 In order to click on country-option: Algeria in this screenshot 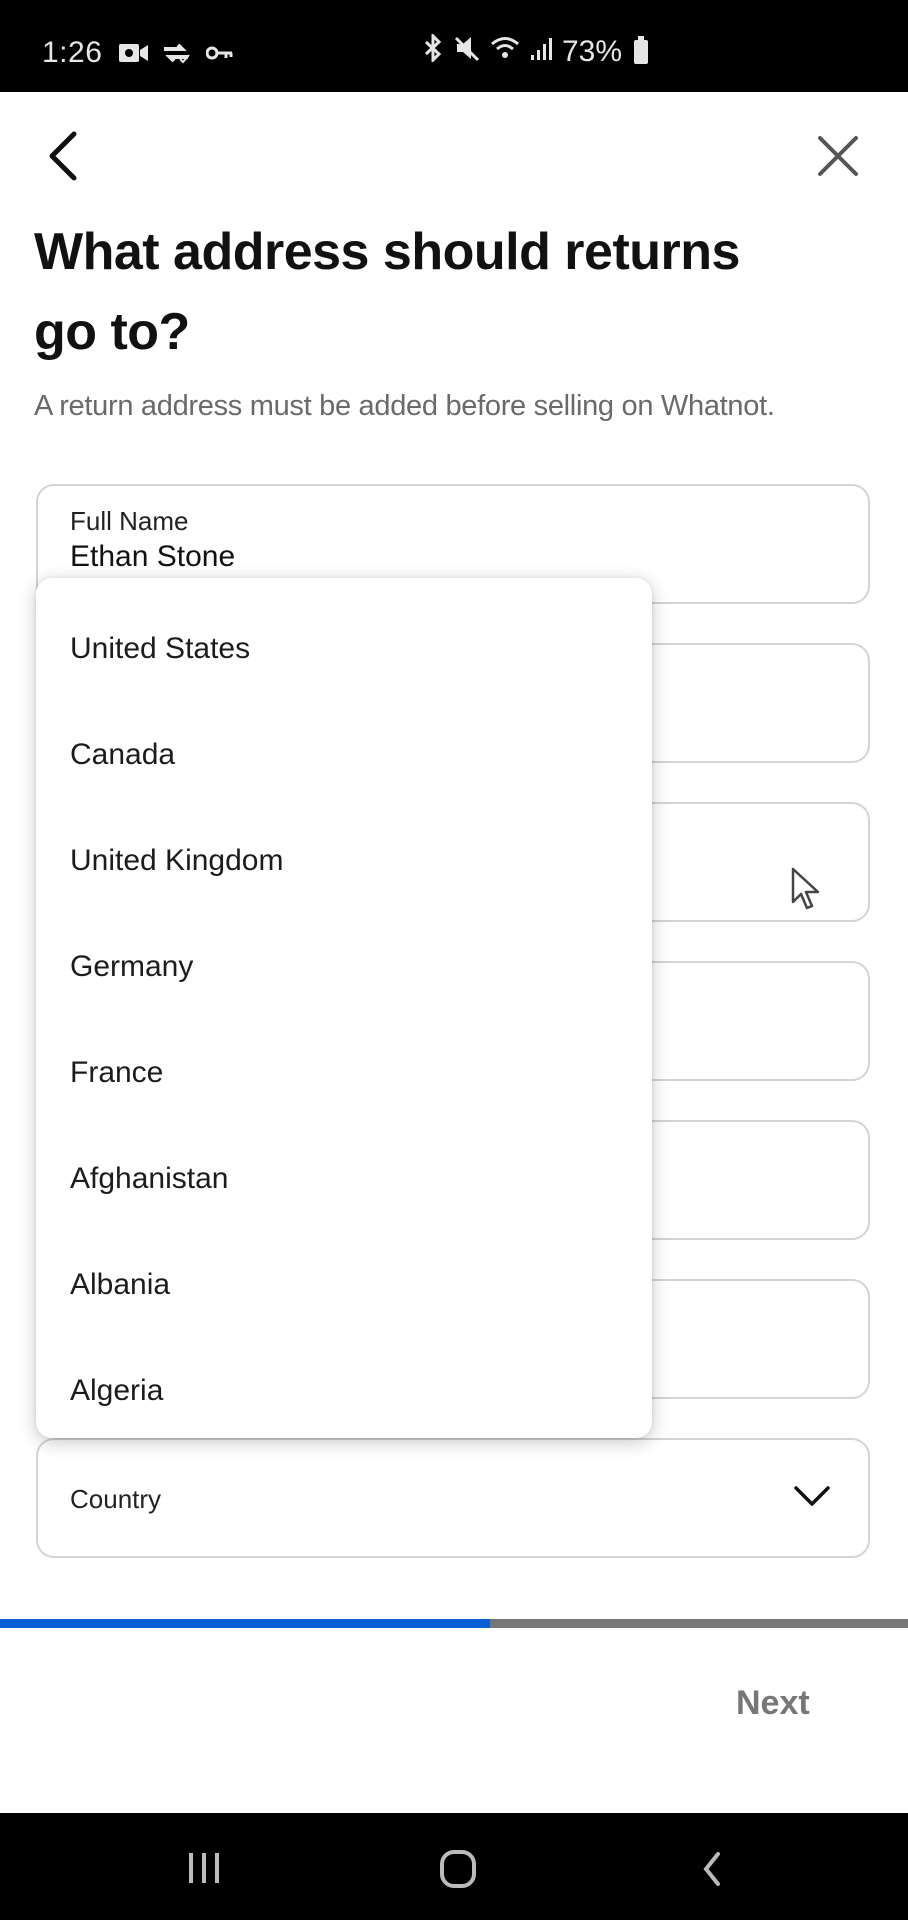, I will do `click(344, 1391)`.